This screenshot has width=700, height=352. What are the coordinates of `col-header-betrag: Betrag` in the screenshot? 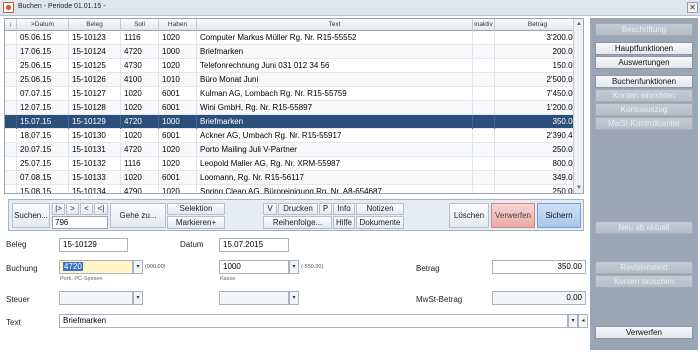 It's located at (538, 25).